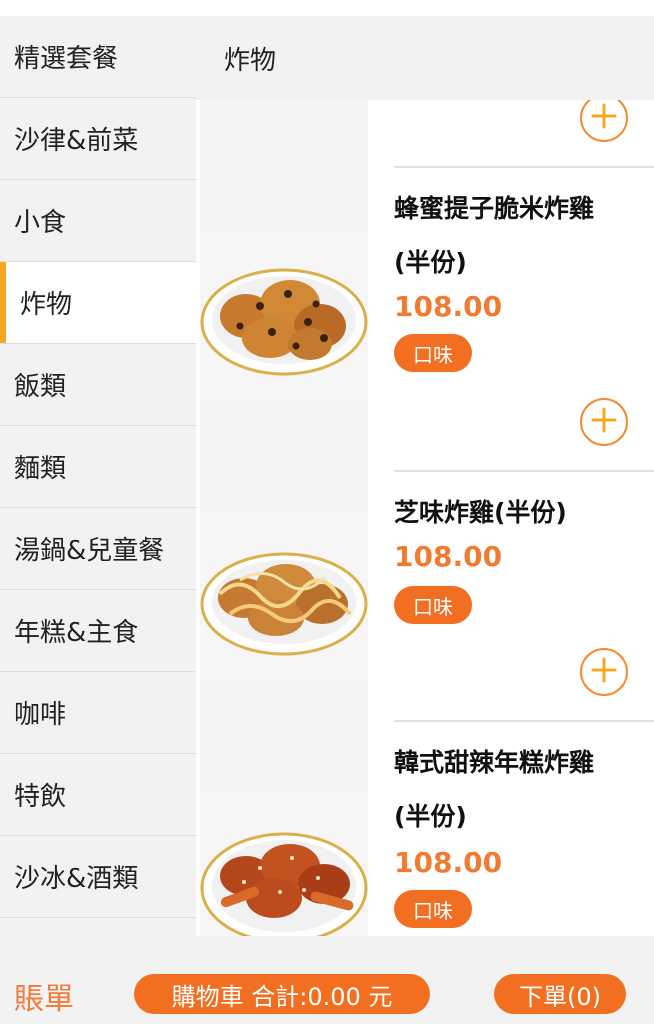  I want to click on place-order-button: 下單(0), so click(560, 994).